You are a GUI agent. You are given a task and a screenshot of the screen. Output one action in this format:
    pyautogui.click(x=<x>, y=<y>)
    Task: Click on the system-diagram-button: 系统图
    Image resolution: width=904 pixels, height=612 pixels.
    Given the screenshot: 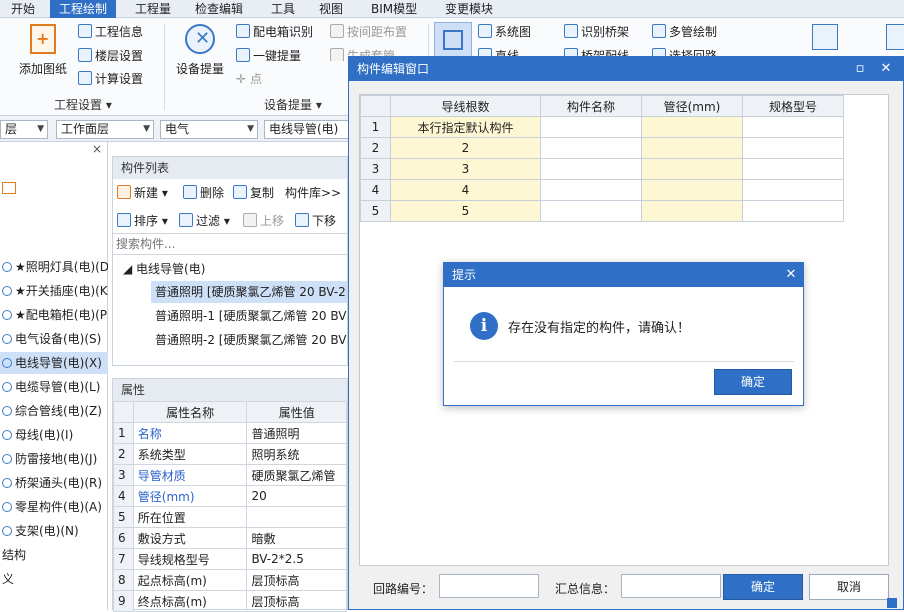 What is the action you would take?
    pyautogui.click(x=504, y=31)
    